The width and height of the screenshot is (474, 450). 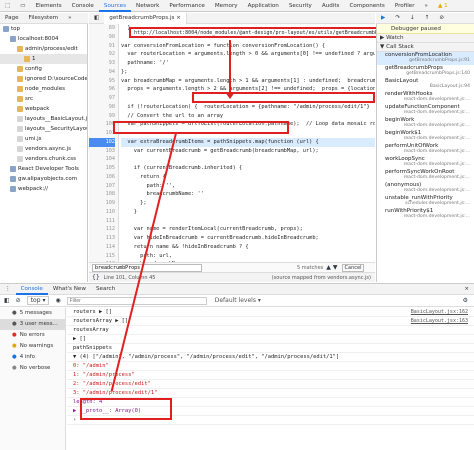 I want to click on console-source-link: BasicLayout.jsx:162, so click(x=439, y=312).